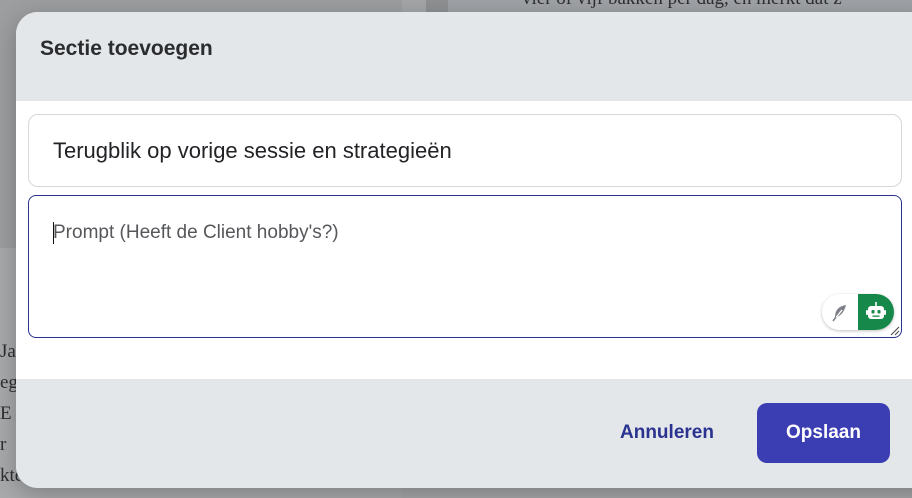  What do you see at coordinates (465, 150) in the screenshot?
I see `section-title-input` at bounding box center [465, 150].